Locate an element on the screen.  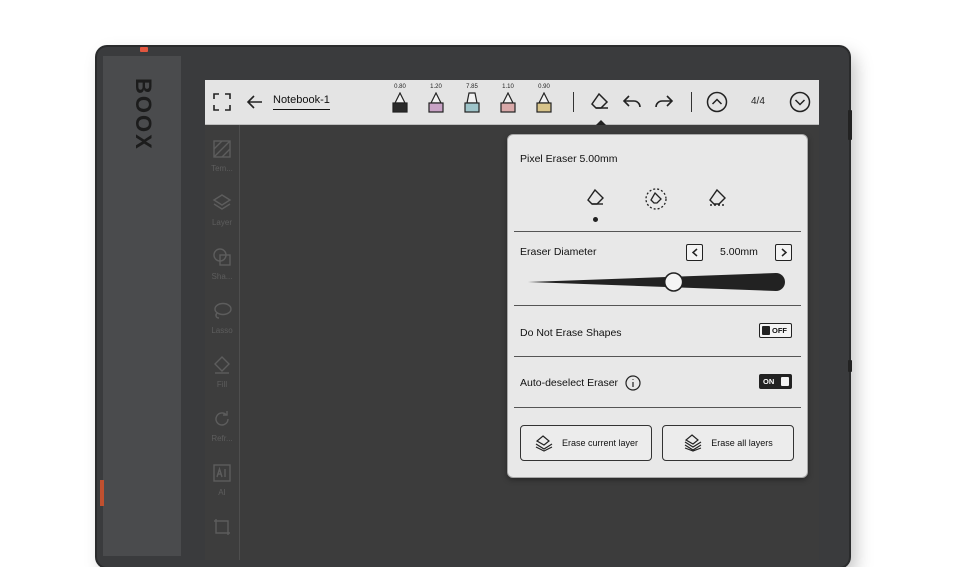
layer-icon is located at coordinates (222, 202).